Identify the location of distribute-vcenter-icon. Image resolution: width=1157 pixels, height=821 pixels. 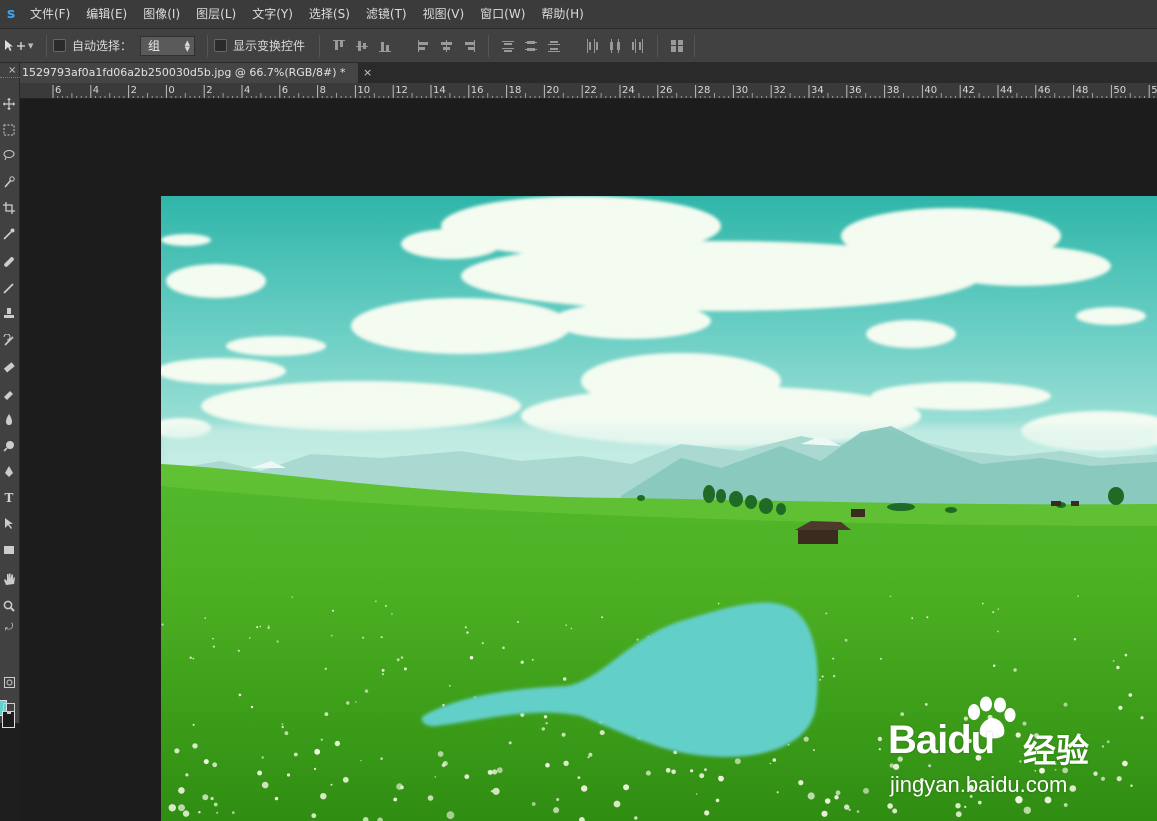
(531, 46).